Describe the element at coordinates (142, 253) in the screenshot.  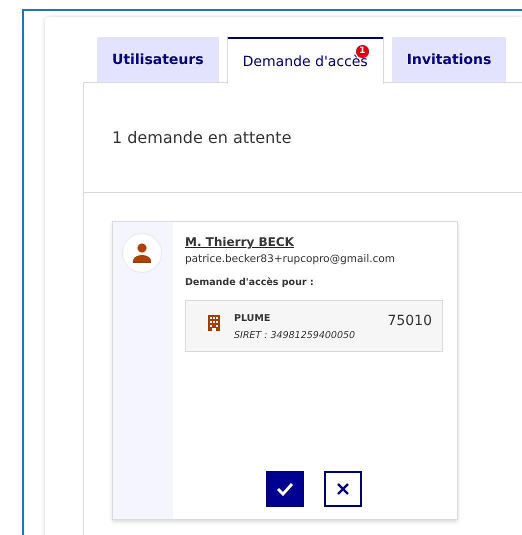
I see `person-icon` at that location.